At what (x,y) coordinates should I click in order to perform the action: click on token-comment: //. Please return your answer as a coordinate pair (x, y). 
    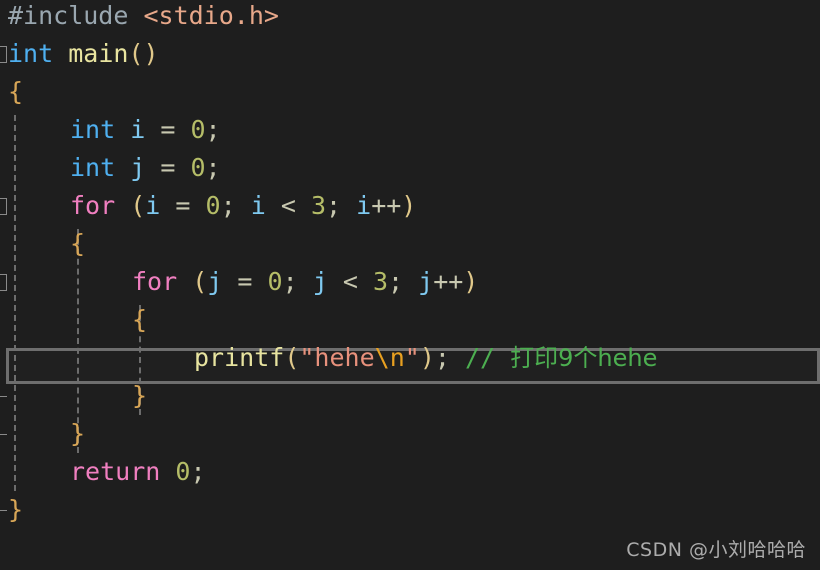
    Looking at the image, I should click on (487, 357).